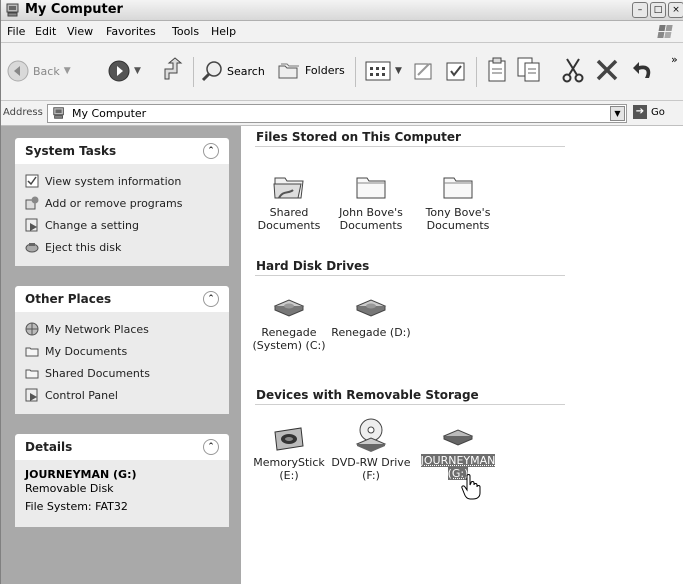 The height and width of the screenshot is (584, 683). Describe the element at coordinates (573, 70) in the screenshot. I see `cut-icon` at that location.